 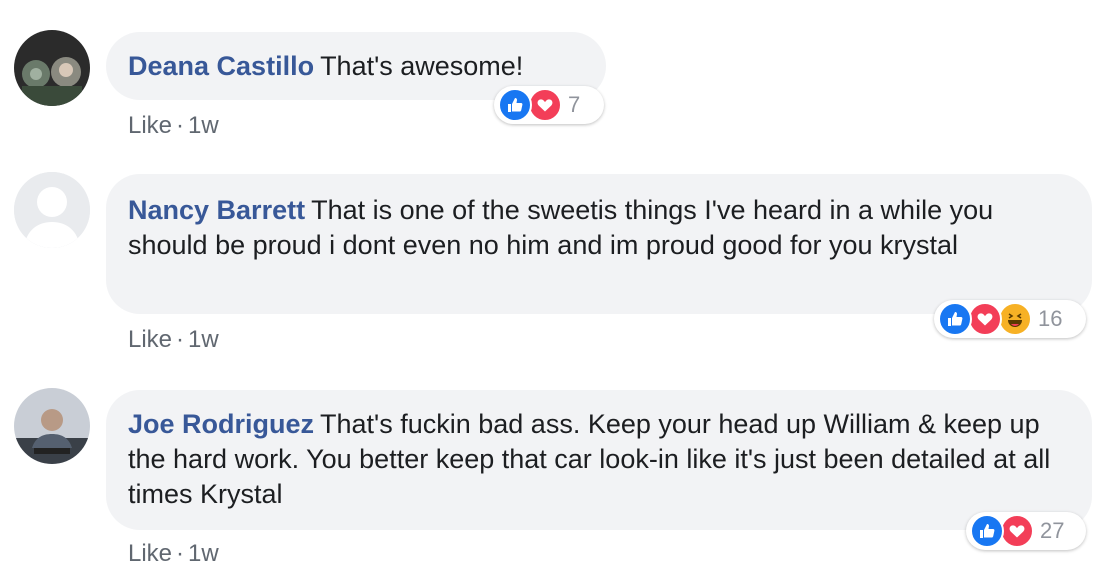 I want to click on reaction-count: 16, so click(x=1050, y=318).